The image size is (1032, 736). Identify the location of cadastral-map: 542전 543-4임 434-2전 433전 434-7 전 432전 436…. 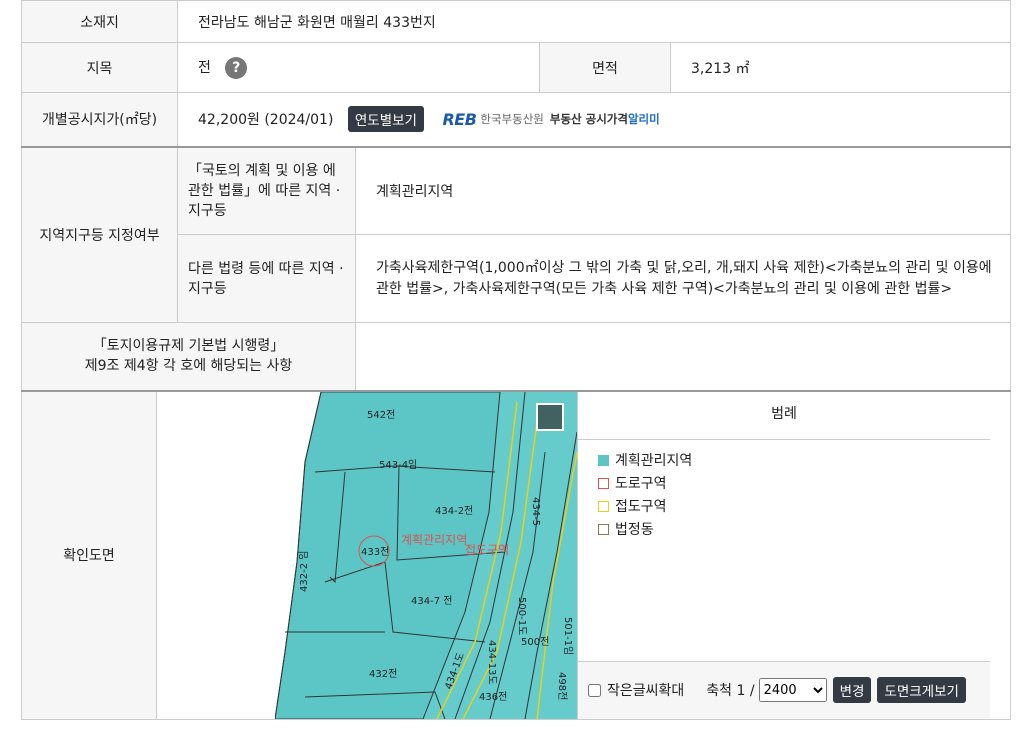
(426, 555).